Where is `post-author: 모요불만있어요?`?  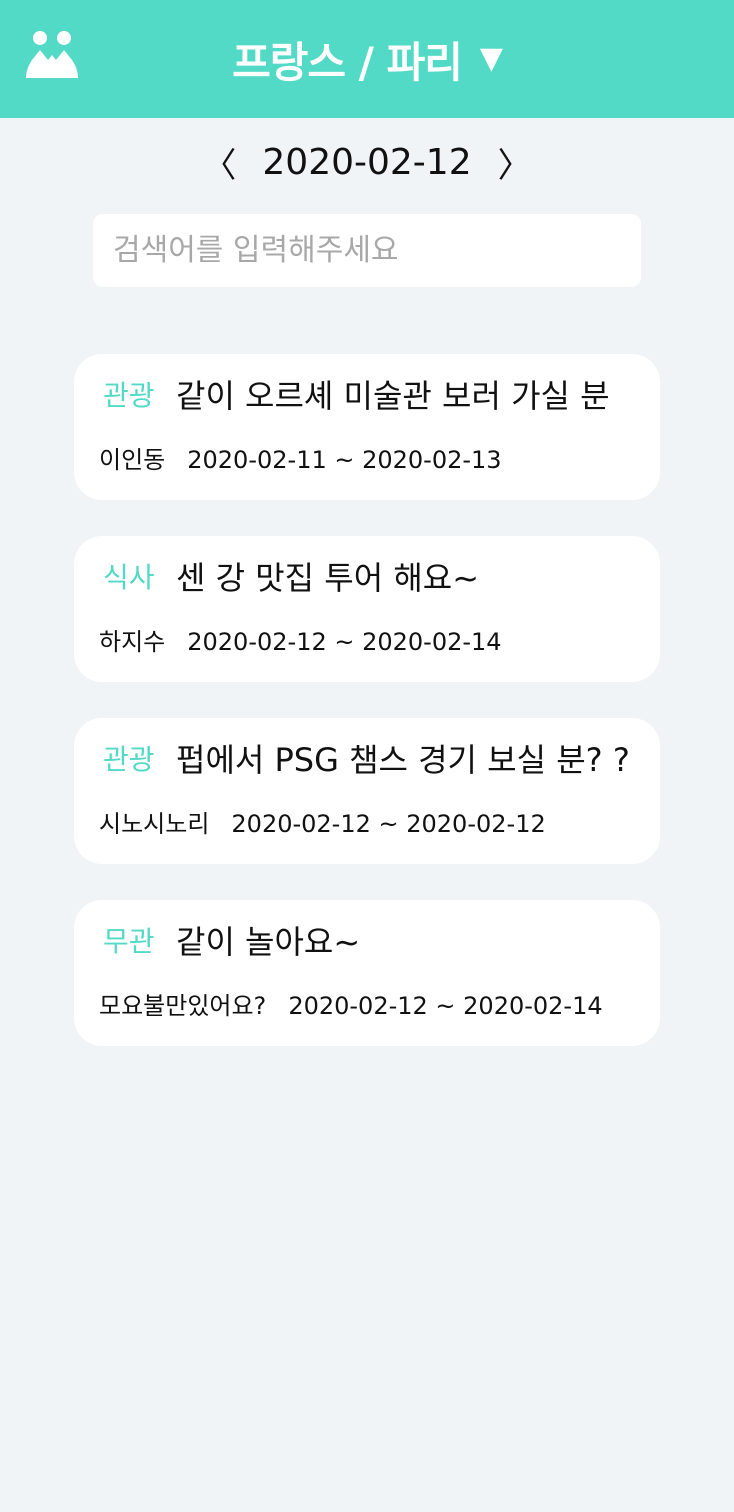
post-author: 모요불만있어요? is located at coordinates (183, 1006).